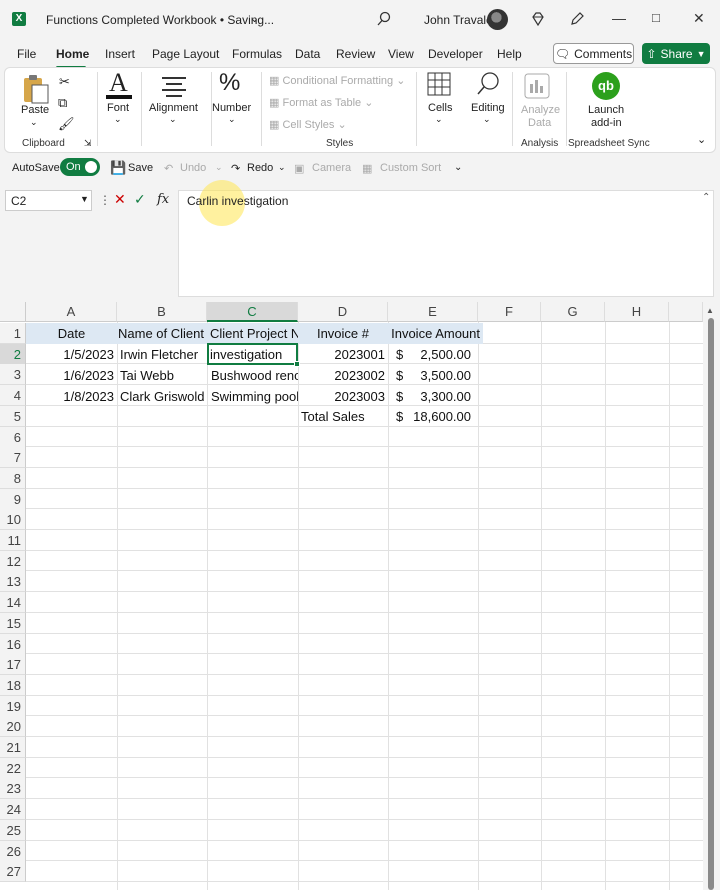  Describe the element at coordinates (437, 375) in the screenshot. I see `cell-e3: 3,500.00` at that location.